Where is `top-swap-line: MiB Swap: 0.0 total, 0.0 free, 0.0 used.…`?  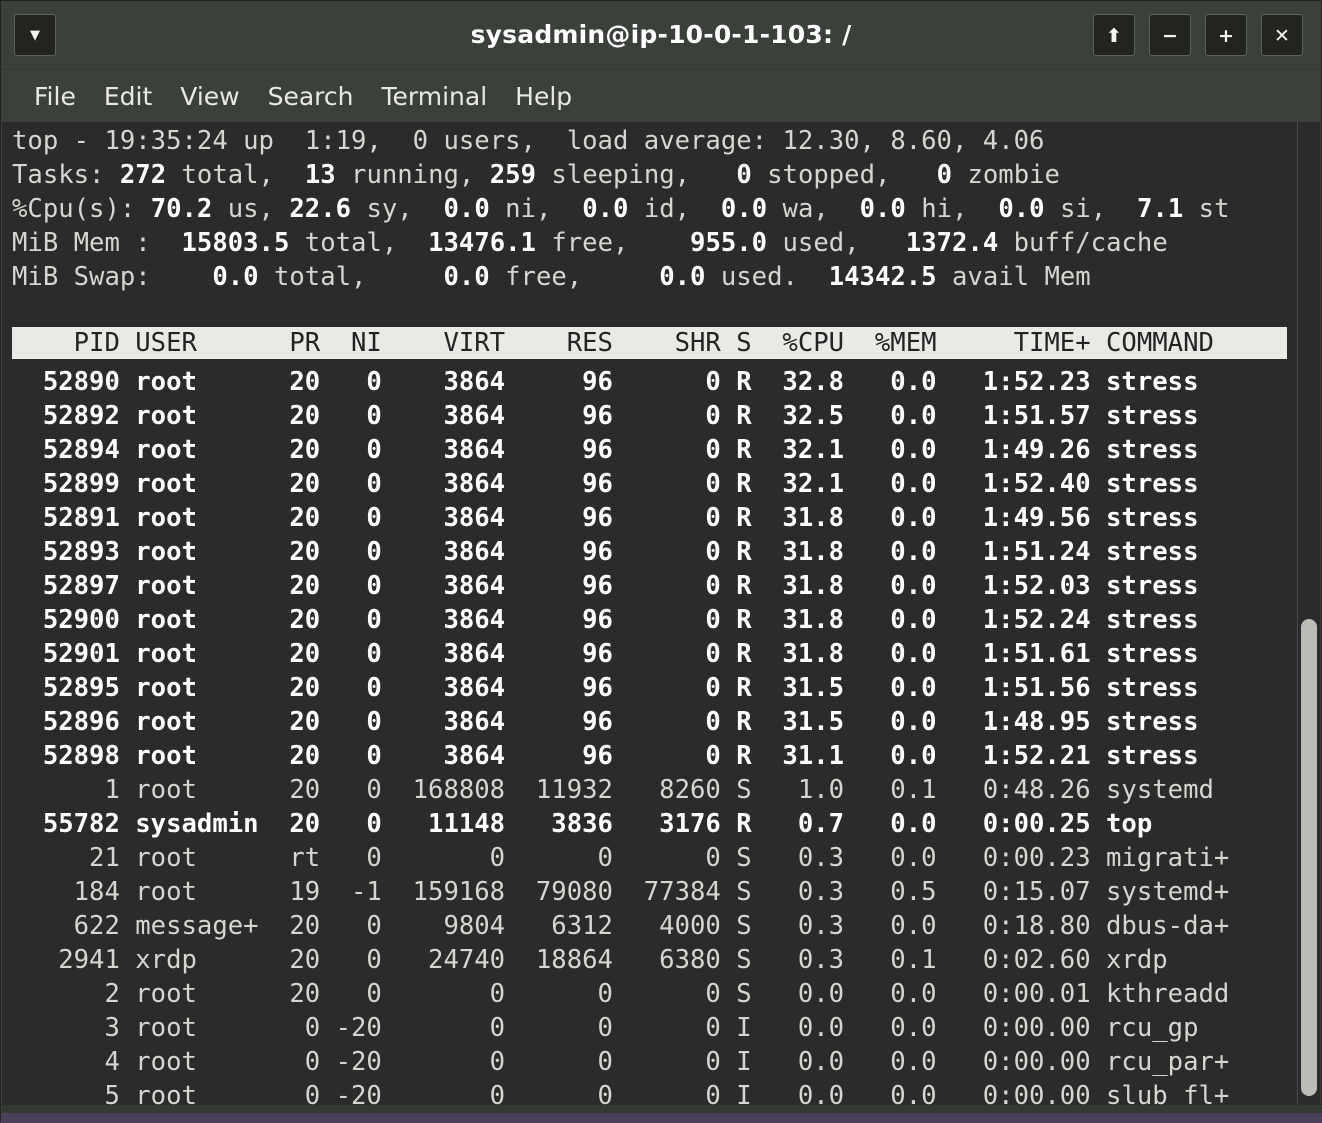
top-swap-line: MiB Swap: 0.0 total, 0.0 free, 0.0 used.… is located at coordinates (551, 277).